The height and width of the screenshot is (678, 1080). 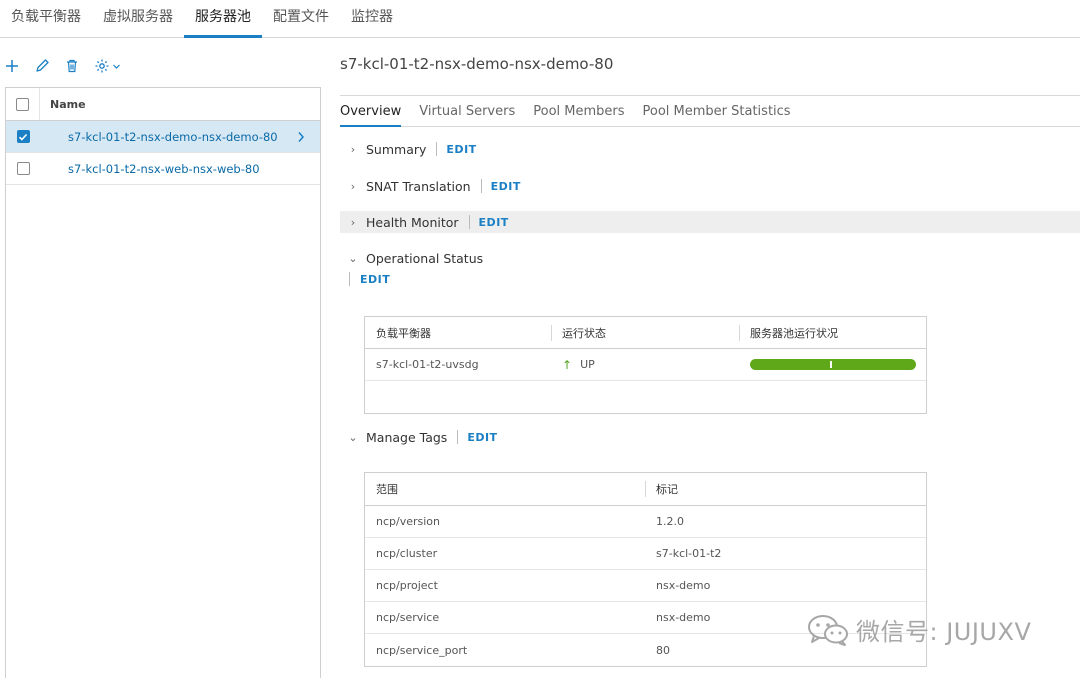 I want to click on tag-scope: ncp/service, so click(x=408, y=617).